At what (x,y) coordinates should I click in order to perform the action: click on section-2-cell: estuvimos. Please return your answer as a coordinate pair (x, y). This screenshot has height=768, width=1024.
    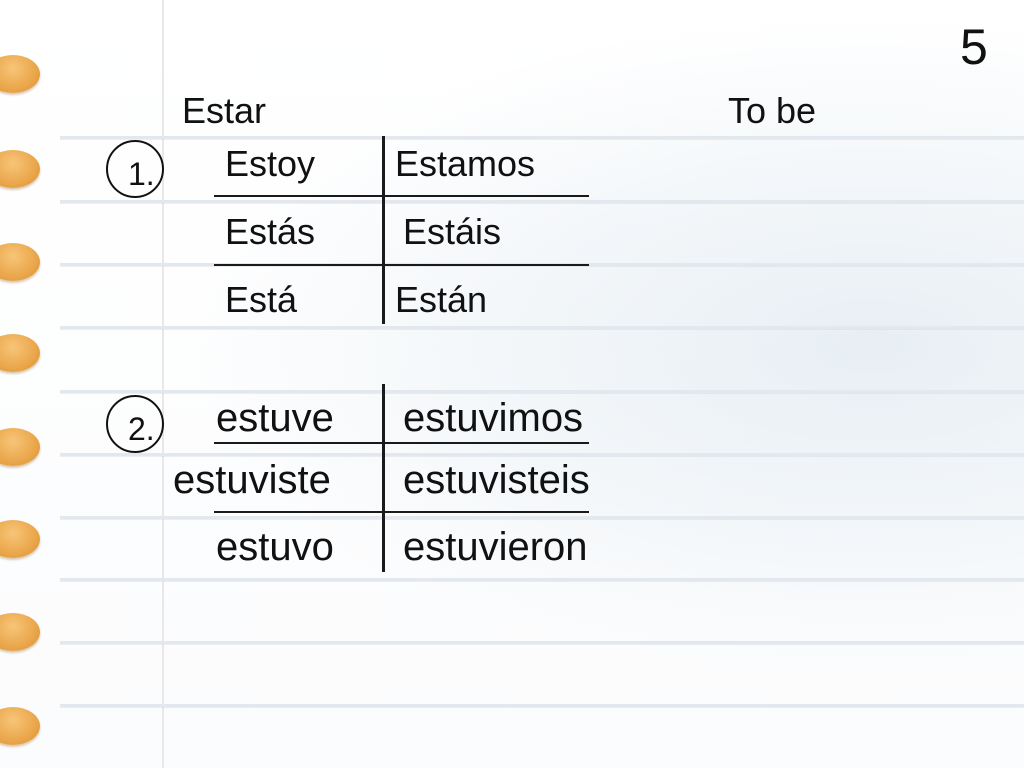
    Looking at the image, I should click on (493, 418).